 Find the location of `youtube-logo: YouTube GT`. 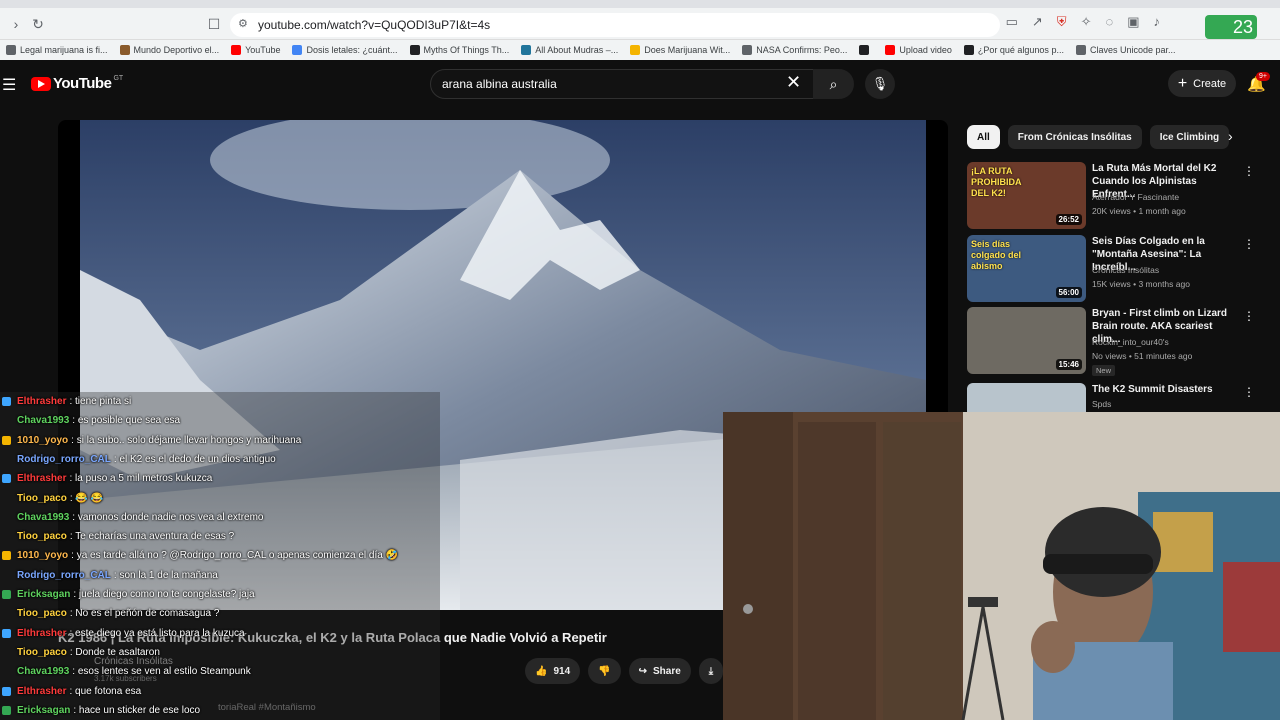

youtube-logo: YouTube GT is located at coordinates (77, 83).